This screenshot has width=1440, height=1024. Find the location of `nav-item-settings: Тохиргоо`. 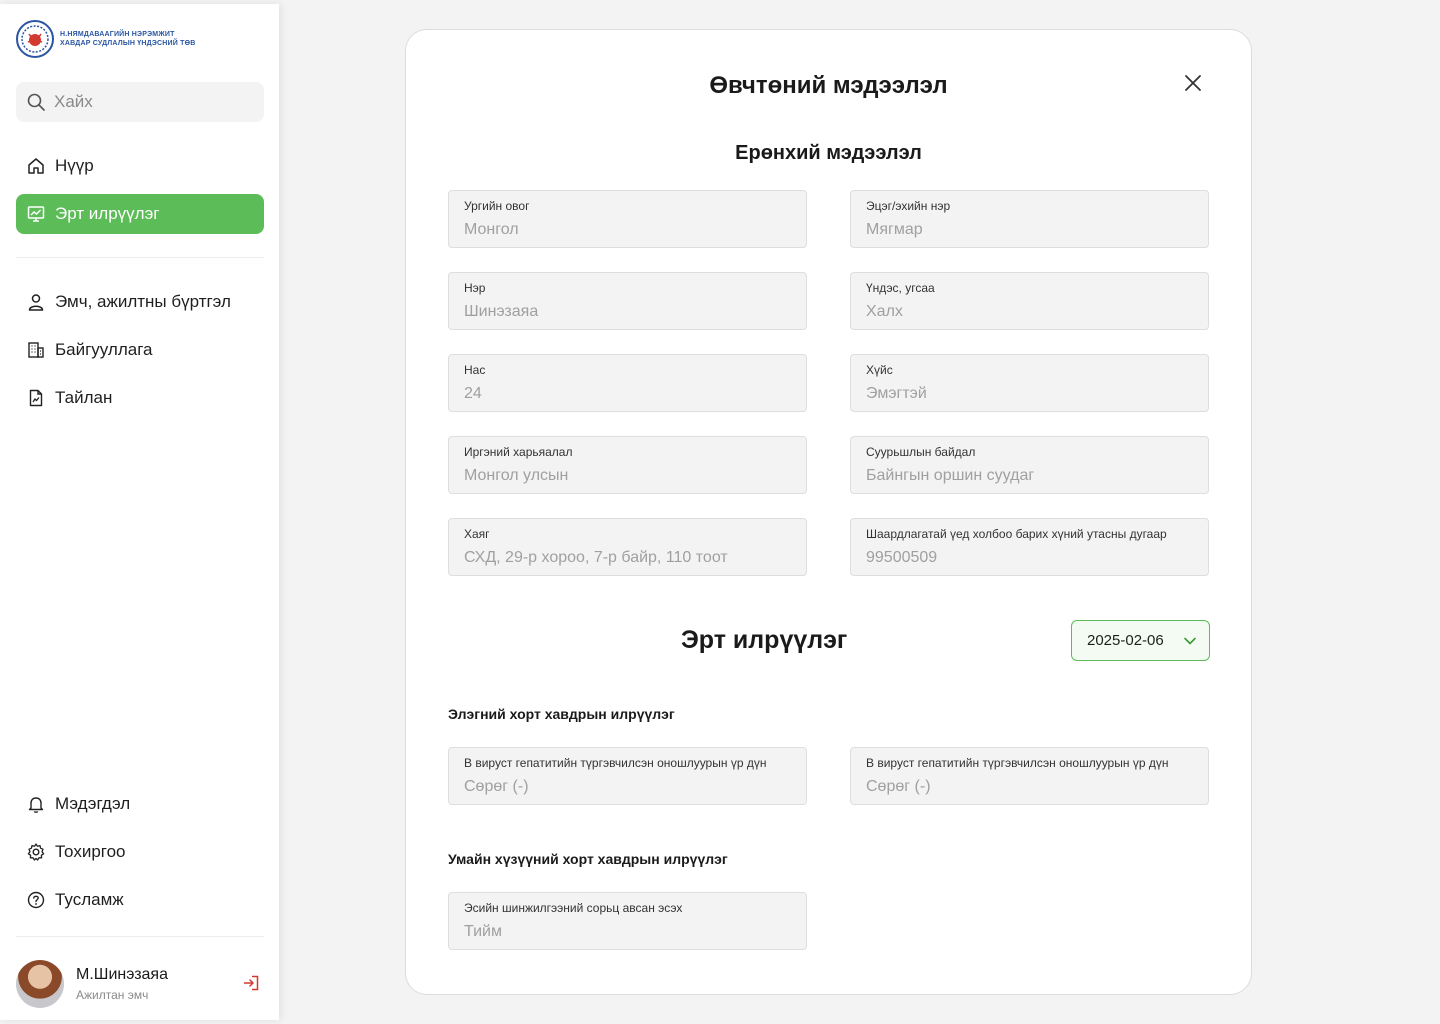

nav-item-settings: Тохиргоо is located at coordinates (140, 852).